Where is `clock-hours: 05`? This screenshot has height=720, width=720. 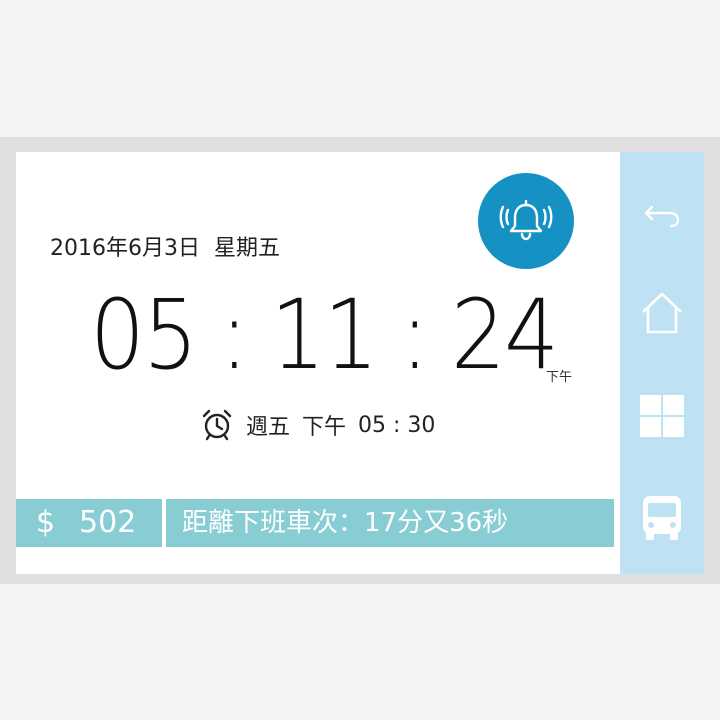 clock-hours: 05 is located at coordinates (144, 335).